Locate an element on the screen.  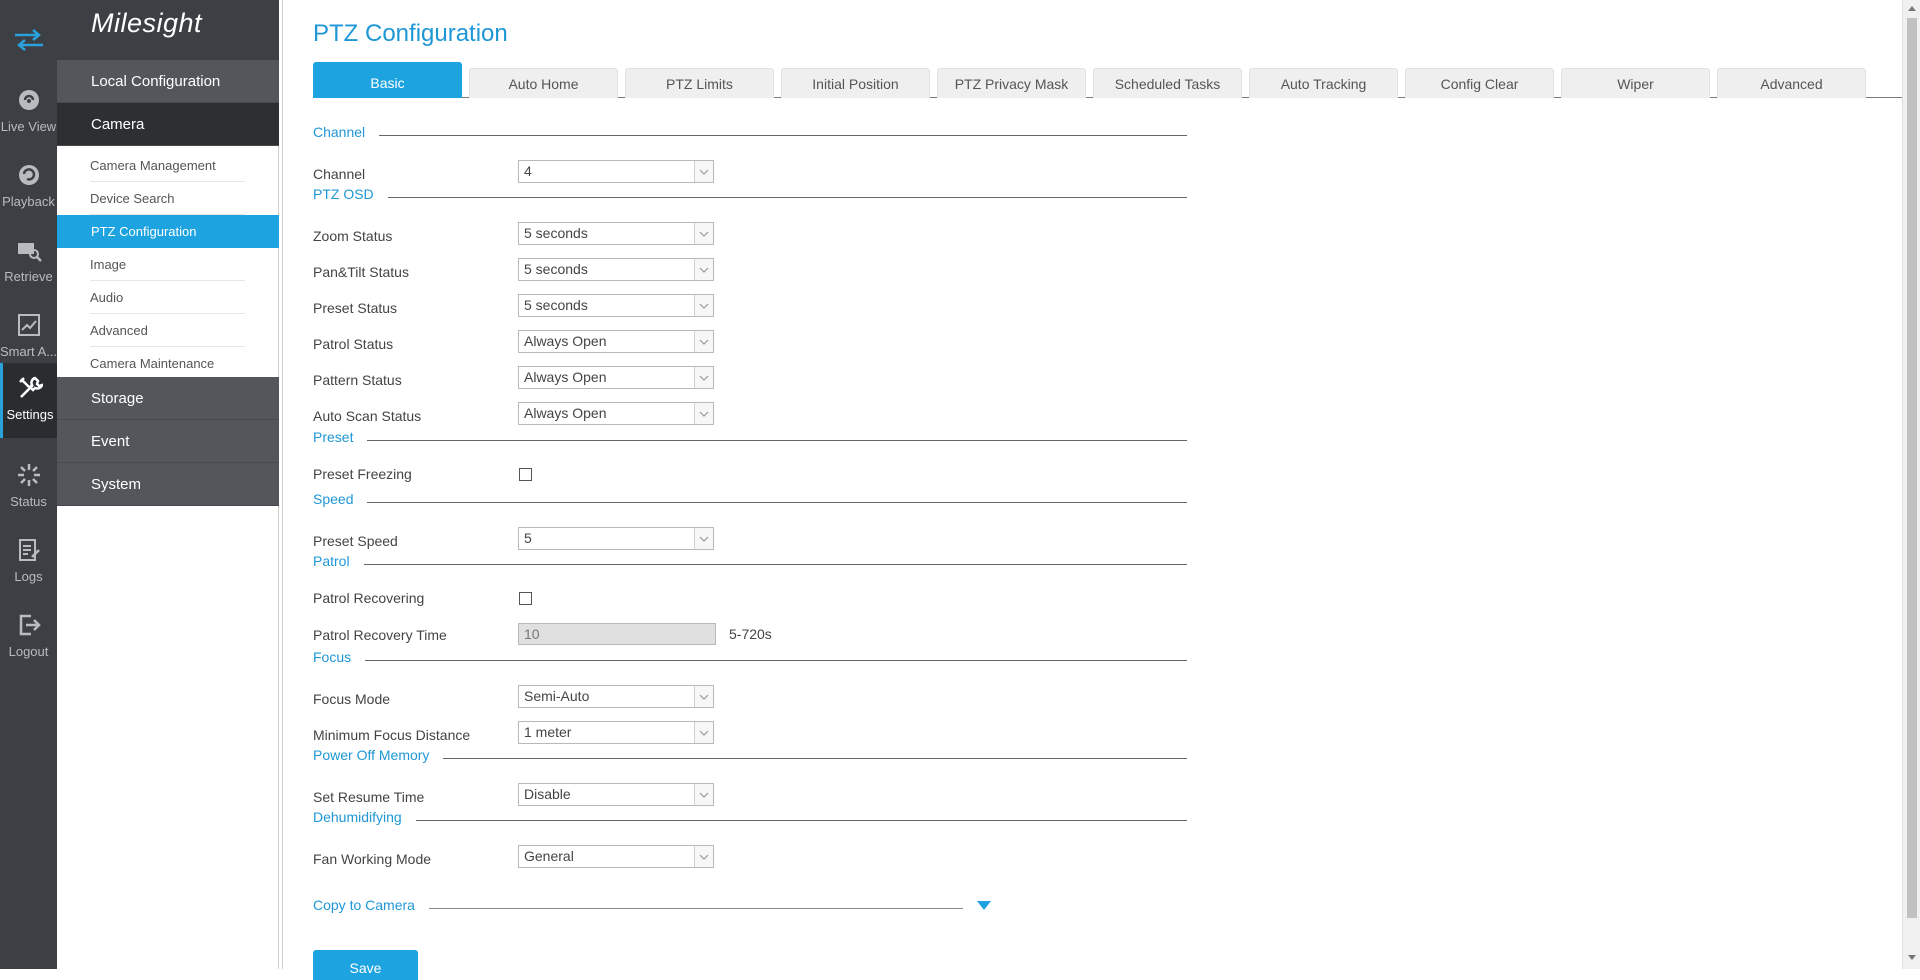
tab-initial-position: Initial Position is located at coordinates (855, 83).